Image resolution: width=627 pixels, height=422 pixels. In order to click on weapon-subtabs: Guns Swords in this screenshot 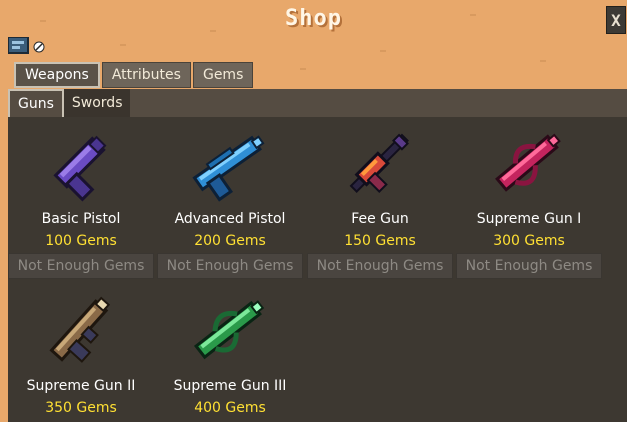, I will do `click(69, 103)`.